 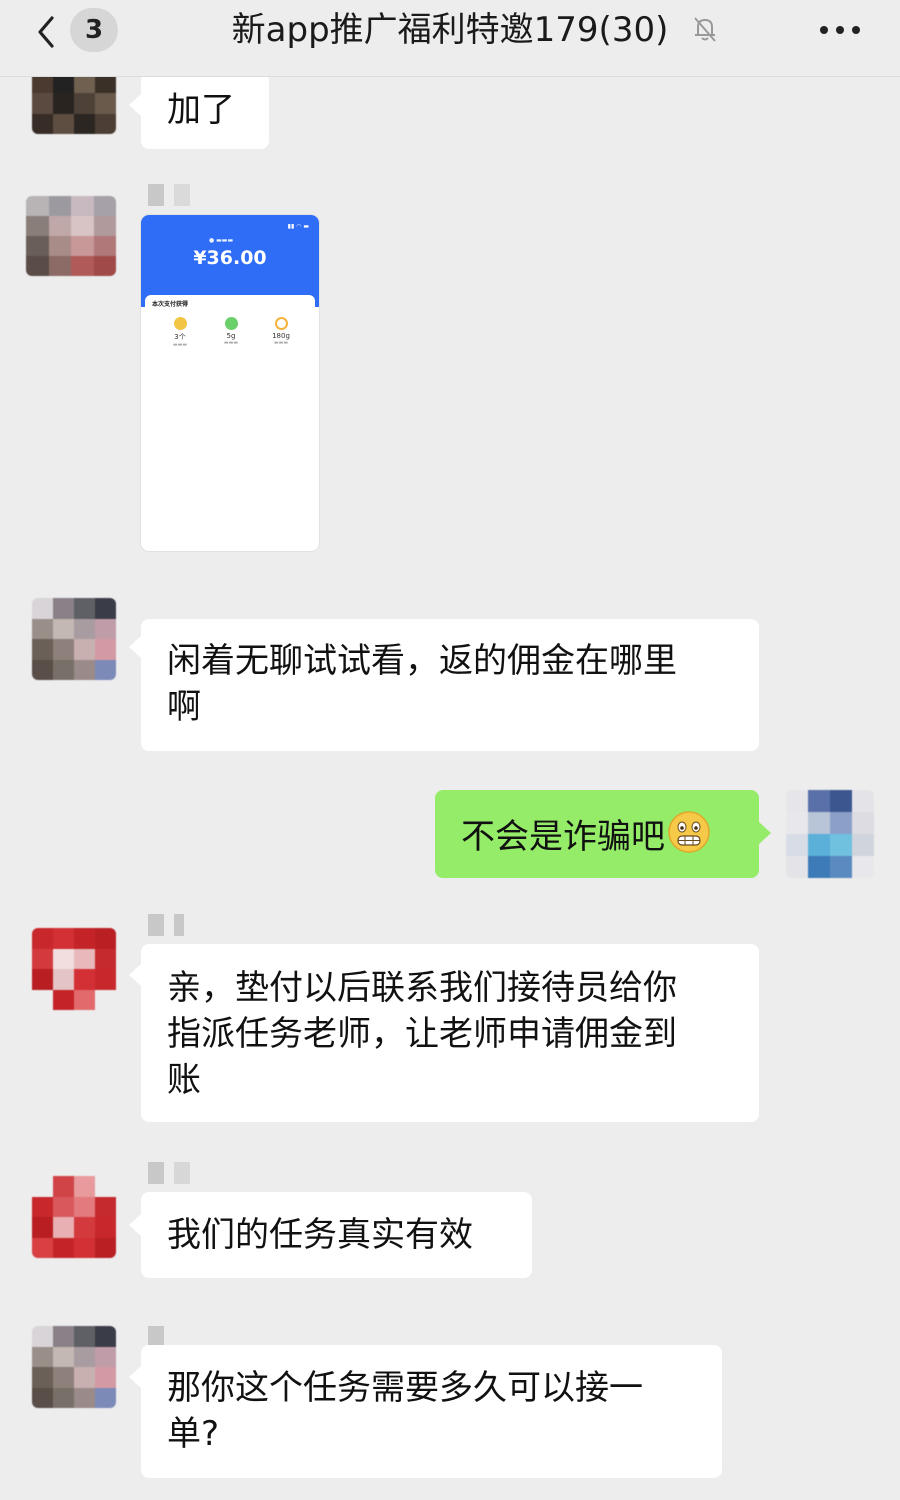 I want to click on message-text-line: 那你这个任务需要多久可以接一, so click(x=405, y=1388).